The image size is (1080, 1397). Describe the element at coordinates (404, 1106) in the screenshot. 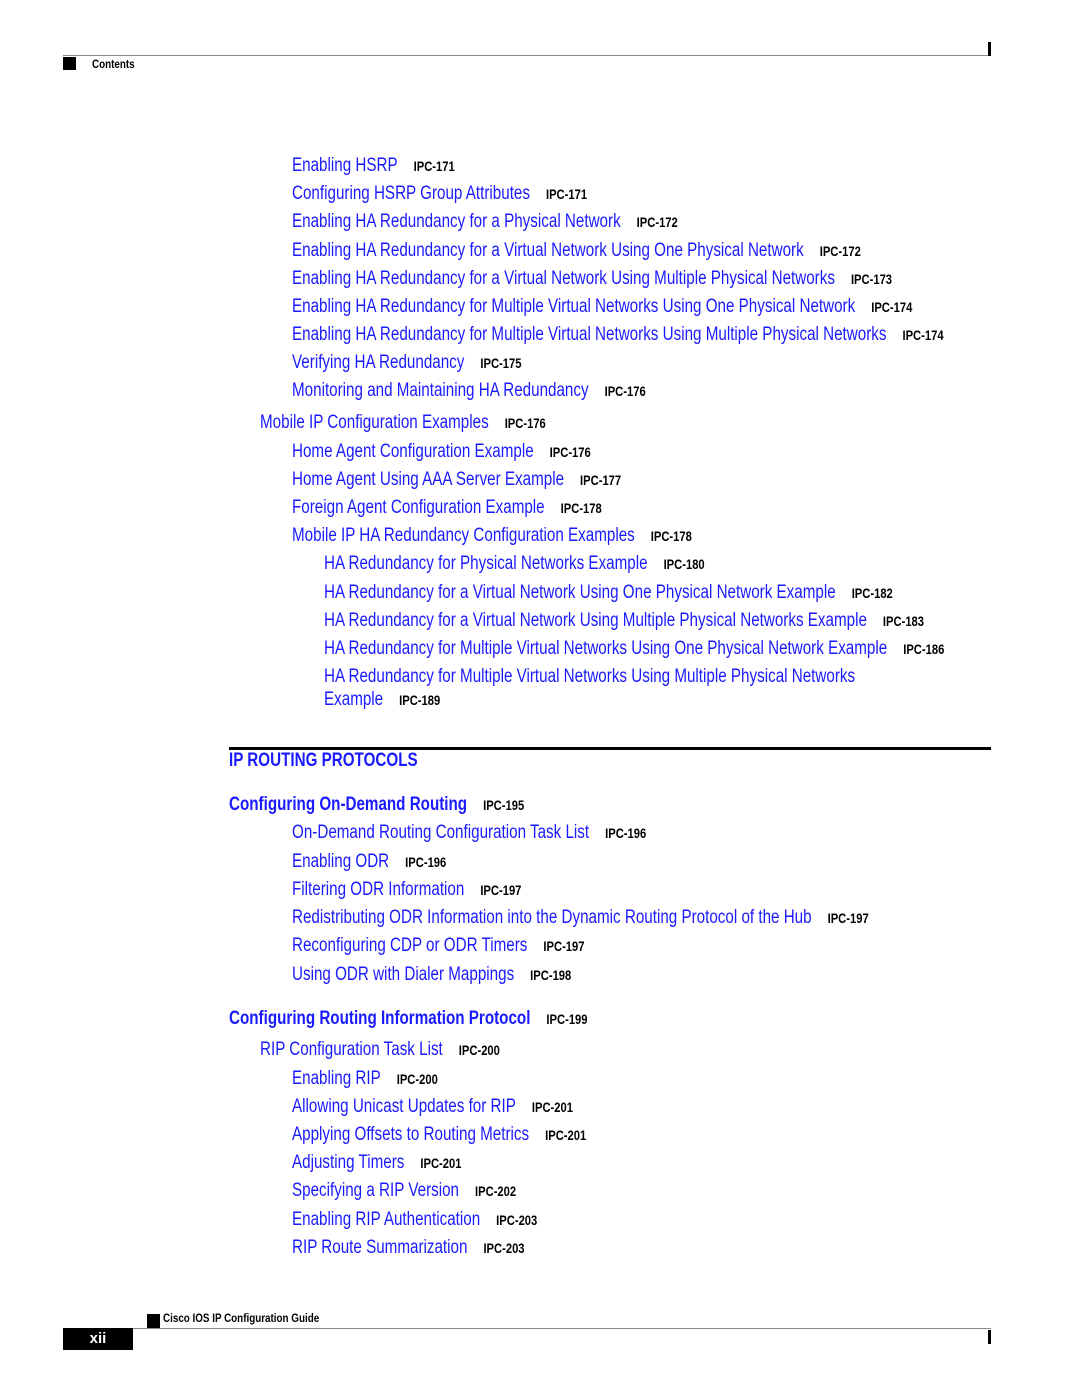

I see `toc-entry-title: Allowing Unicast Updates for RIP` at that location.